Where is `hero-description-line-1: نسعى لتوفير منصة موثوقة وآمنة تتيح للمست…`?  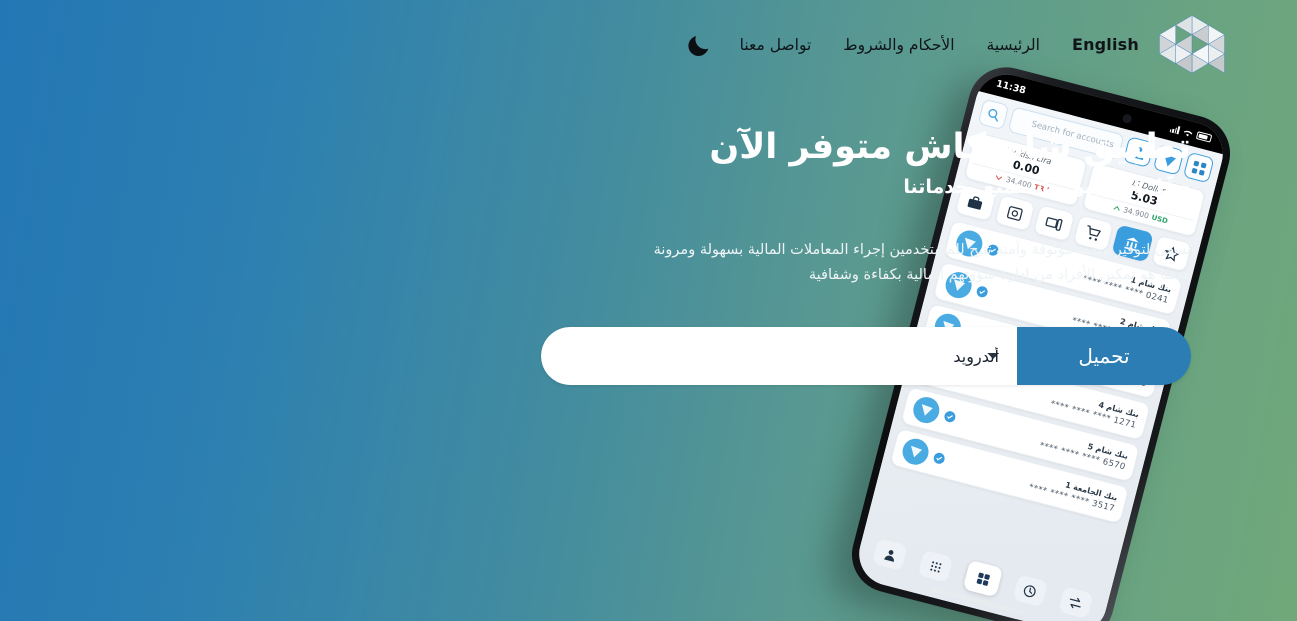
hero-description-line-1: نسعى لتوفير منصة موثوقة وآمنة تتيح للمست… is located at coordinates (922, 250).